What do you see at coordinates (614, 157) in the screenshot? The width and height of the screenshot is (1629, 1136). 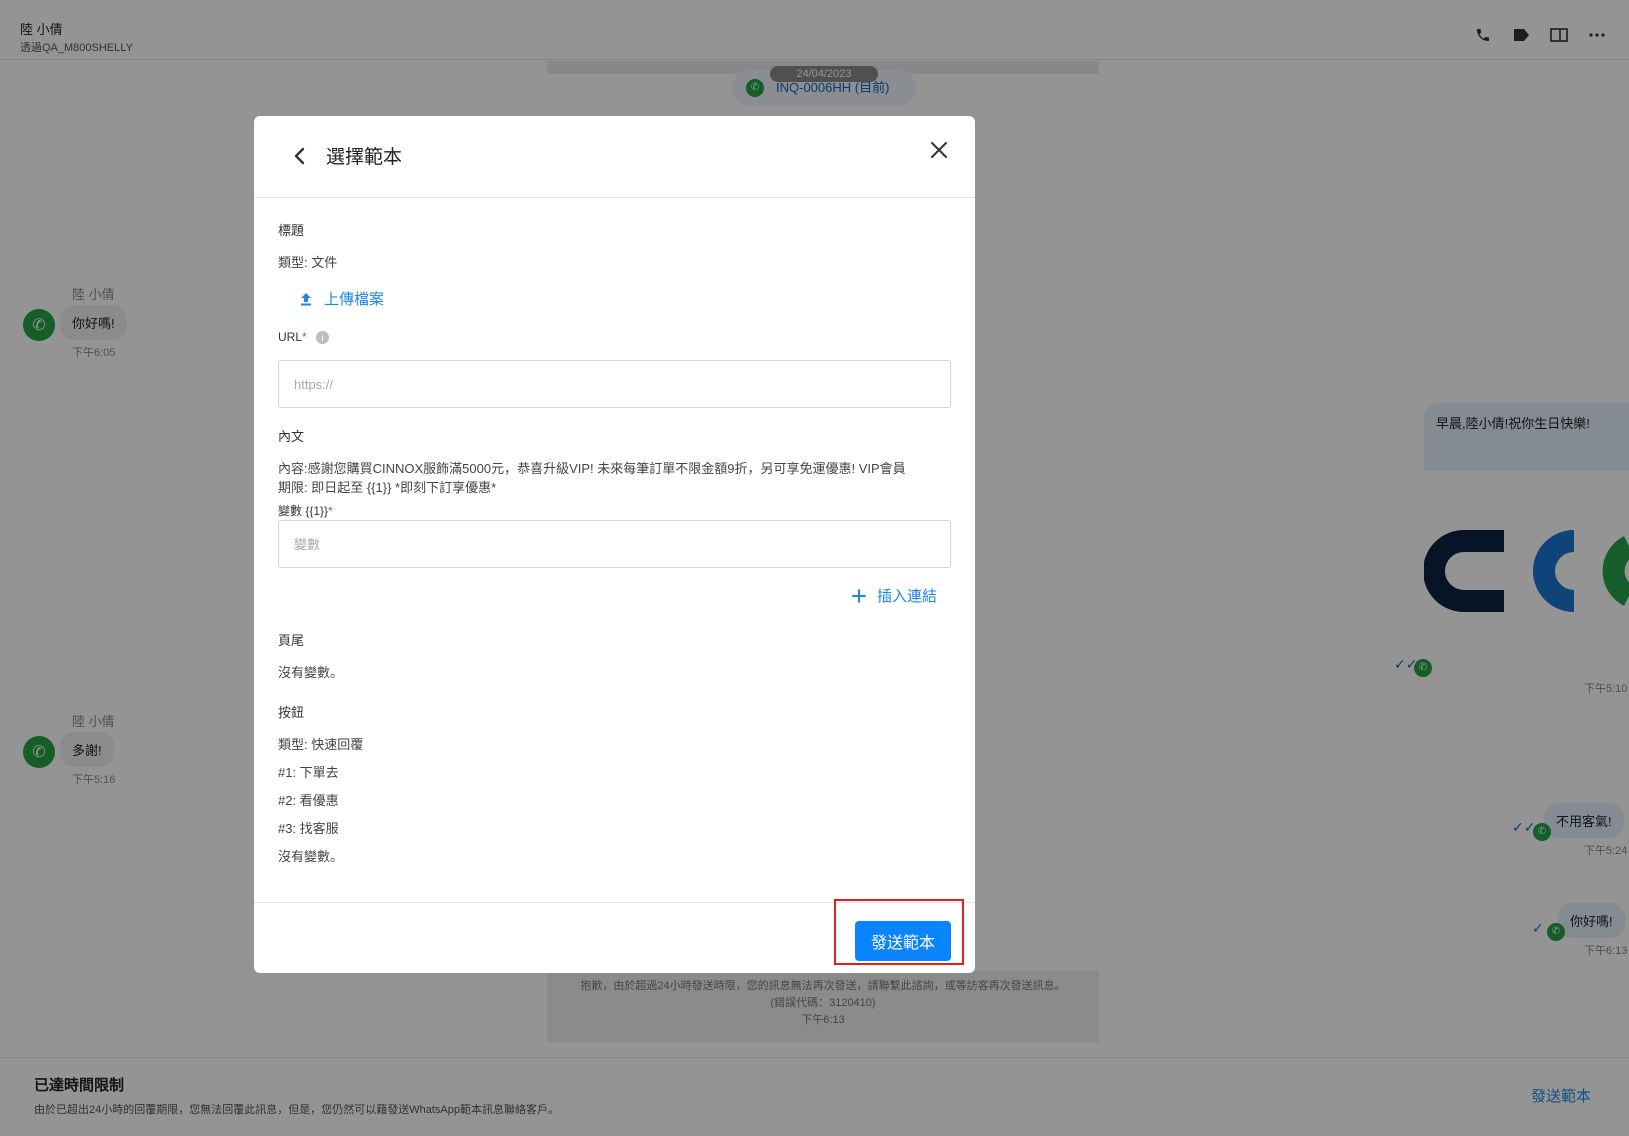 I see `dialog-header: 選擇範本` at bounding box center [614, 157].